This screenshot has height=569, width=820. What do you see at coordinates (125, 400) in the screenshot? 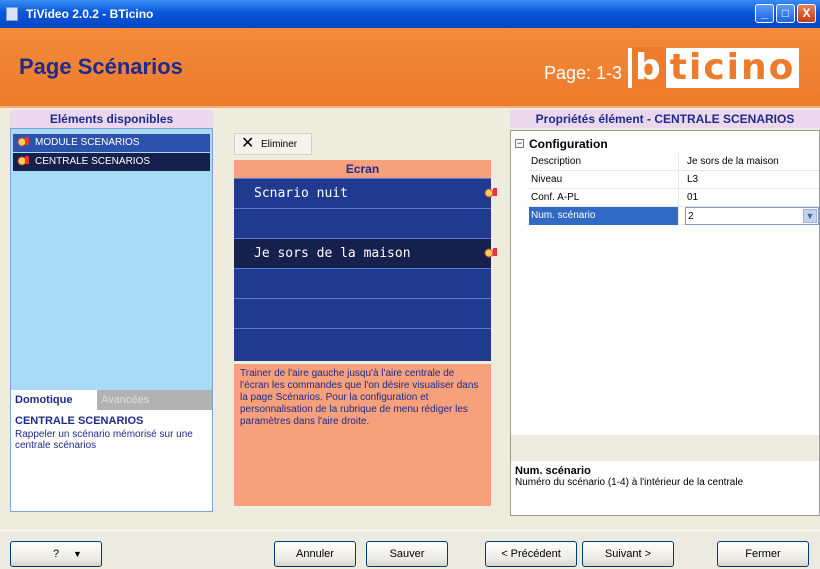
I see `tab-avancees: Avancées` at bounding box center [125, 400].